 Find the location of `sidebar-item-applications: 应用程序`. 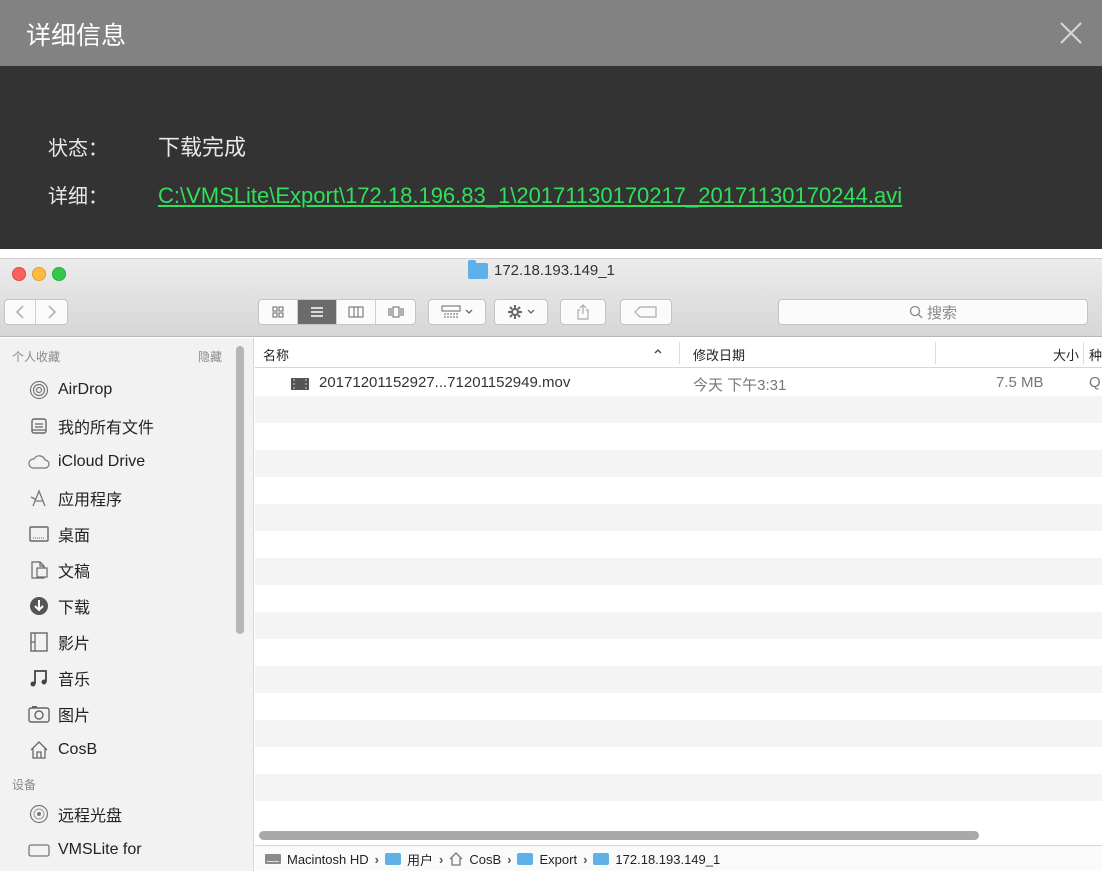

sidebar-item-applications: 应用程序 is located at coordinates (75, 498).